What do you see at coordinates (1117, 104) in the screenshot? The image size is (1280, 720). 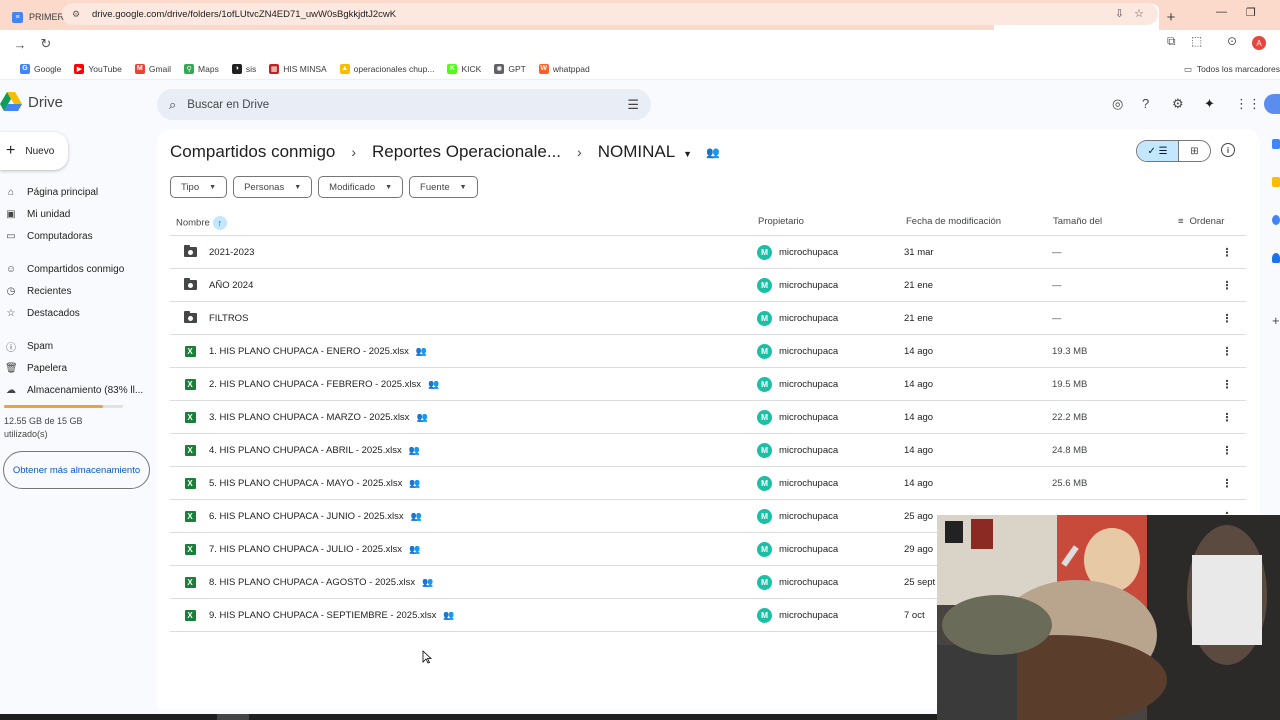 I see `offline-ready-icon: ◎` at bounding box center [1117, 104].